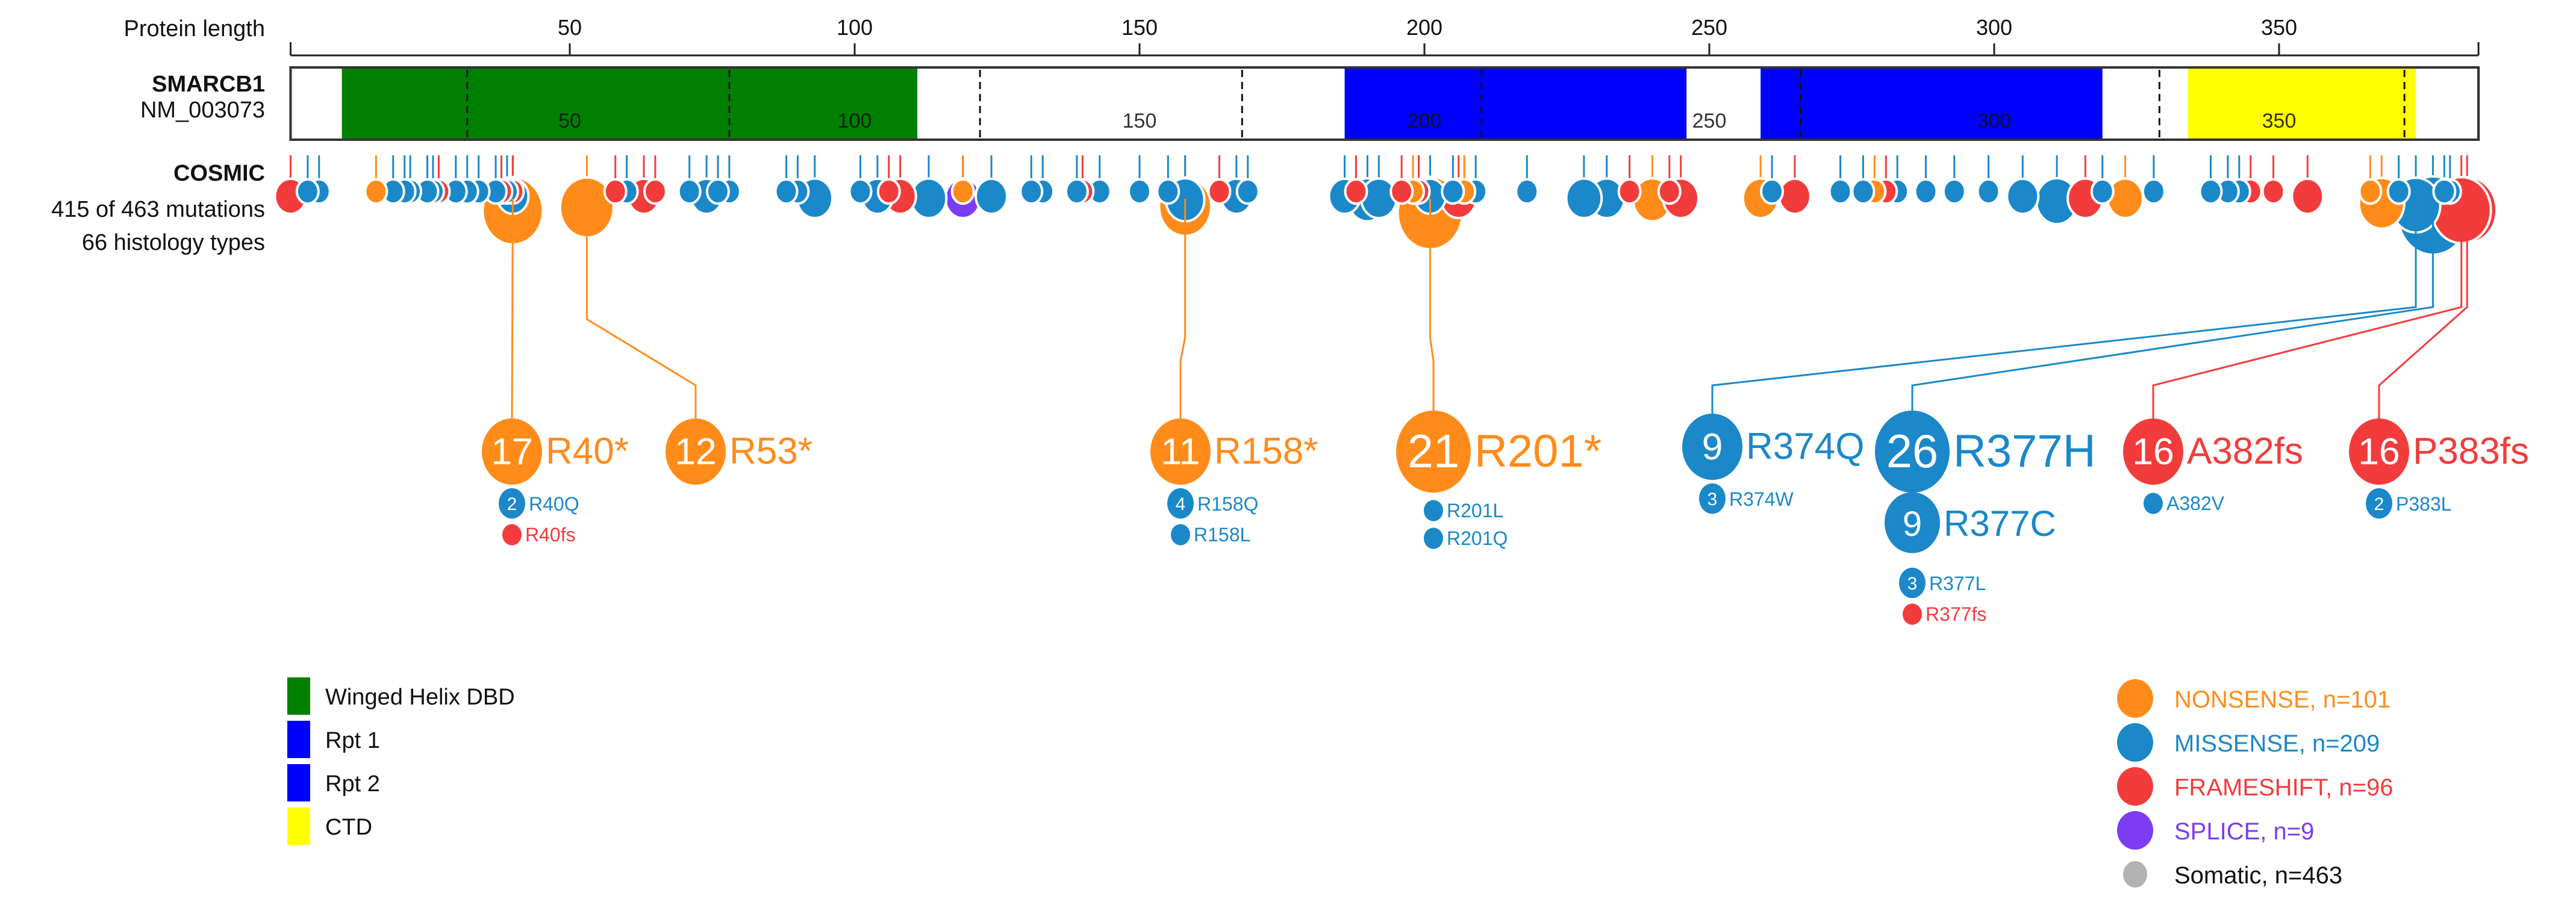 This screenshot has height=899, width=2576. I want to click on gene-scale-label: 250, so click(1709, 121).